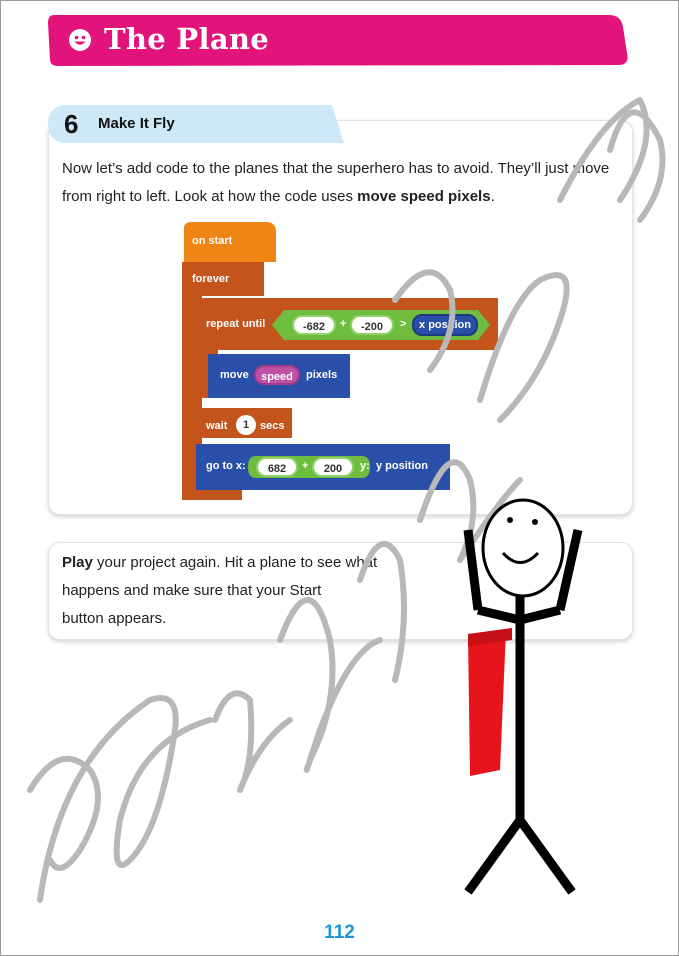  I want to click on step-title: Make It Fly, so click(136, 123).